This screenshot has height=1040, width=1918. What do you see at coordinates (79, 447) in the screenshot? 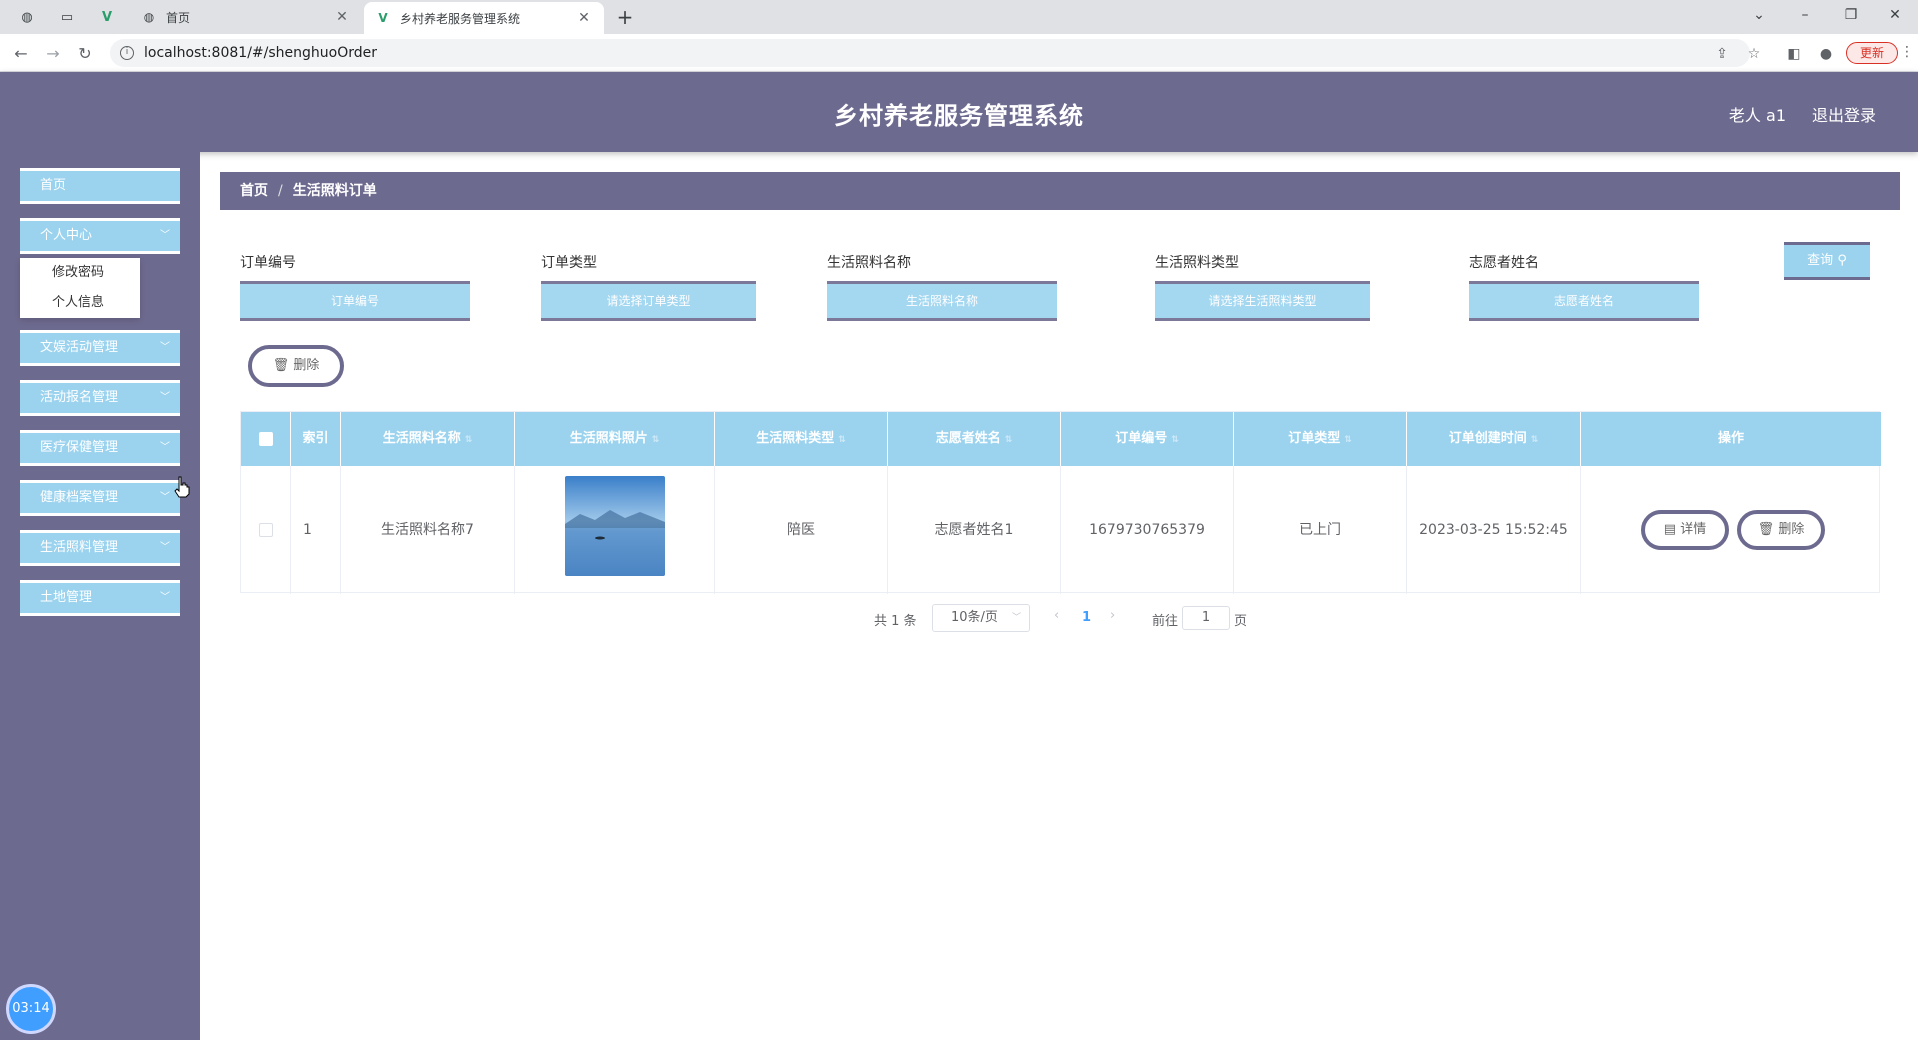
I see `sidebar-item-label: 医疗保健管理` at bounding box center [79, 447].